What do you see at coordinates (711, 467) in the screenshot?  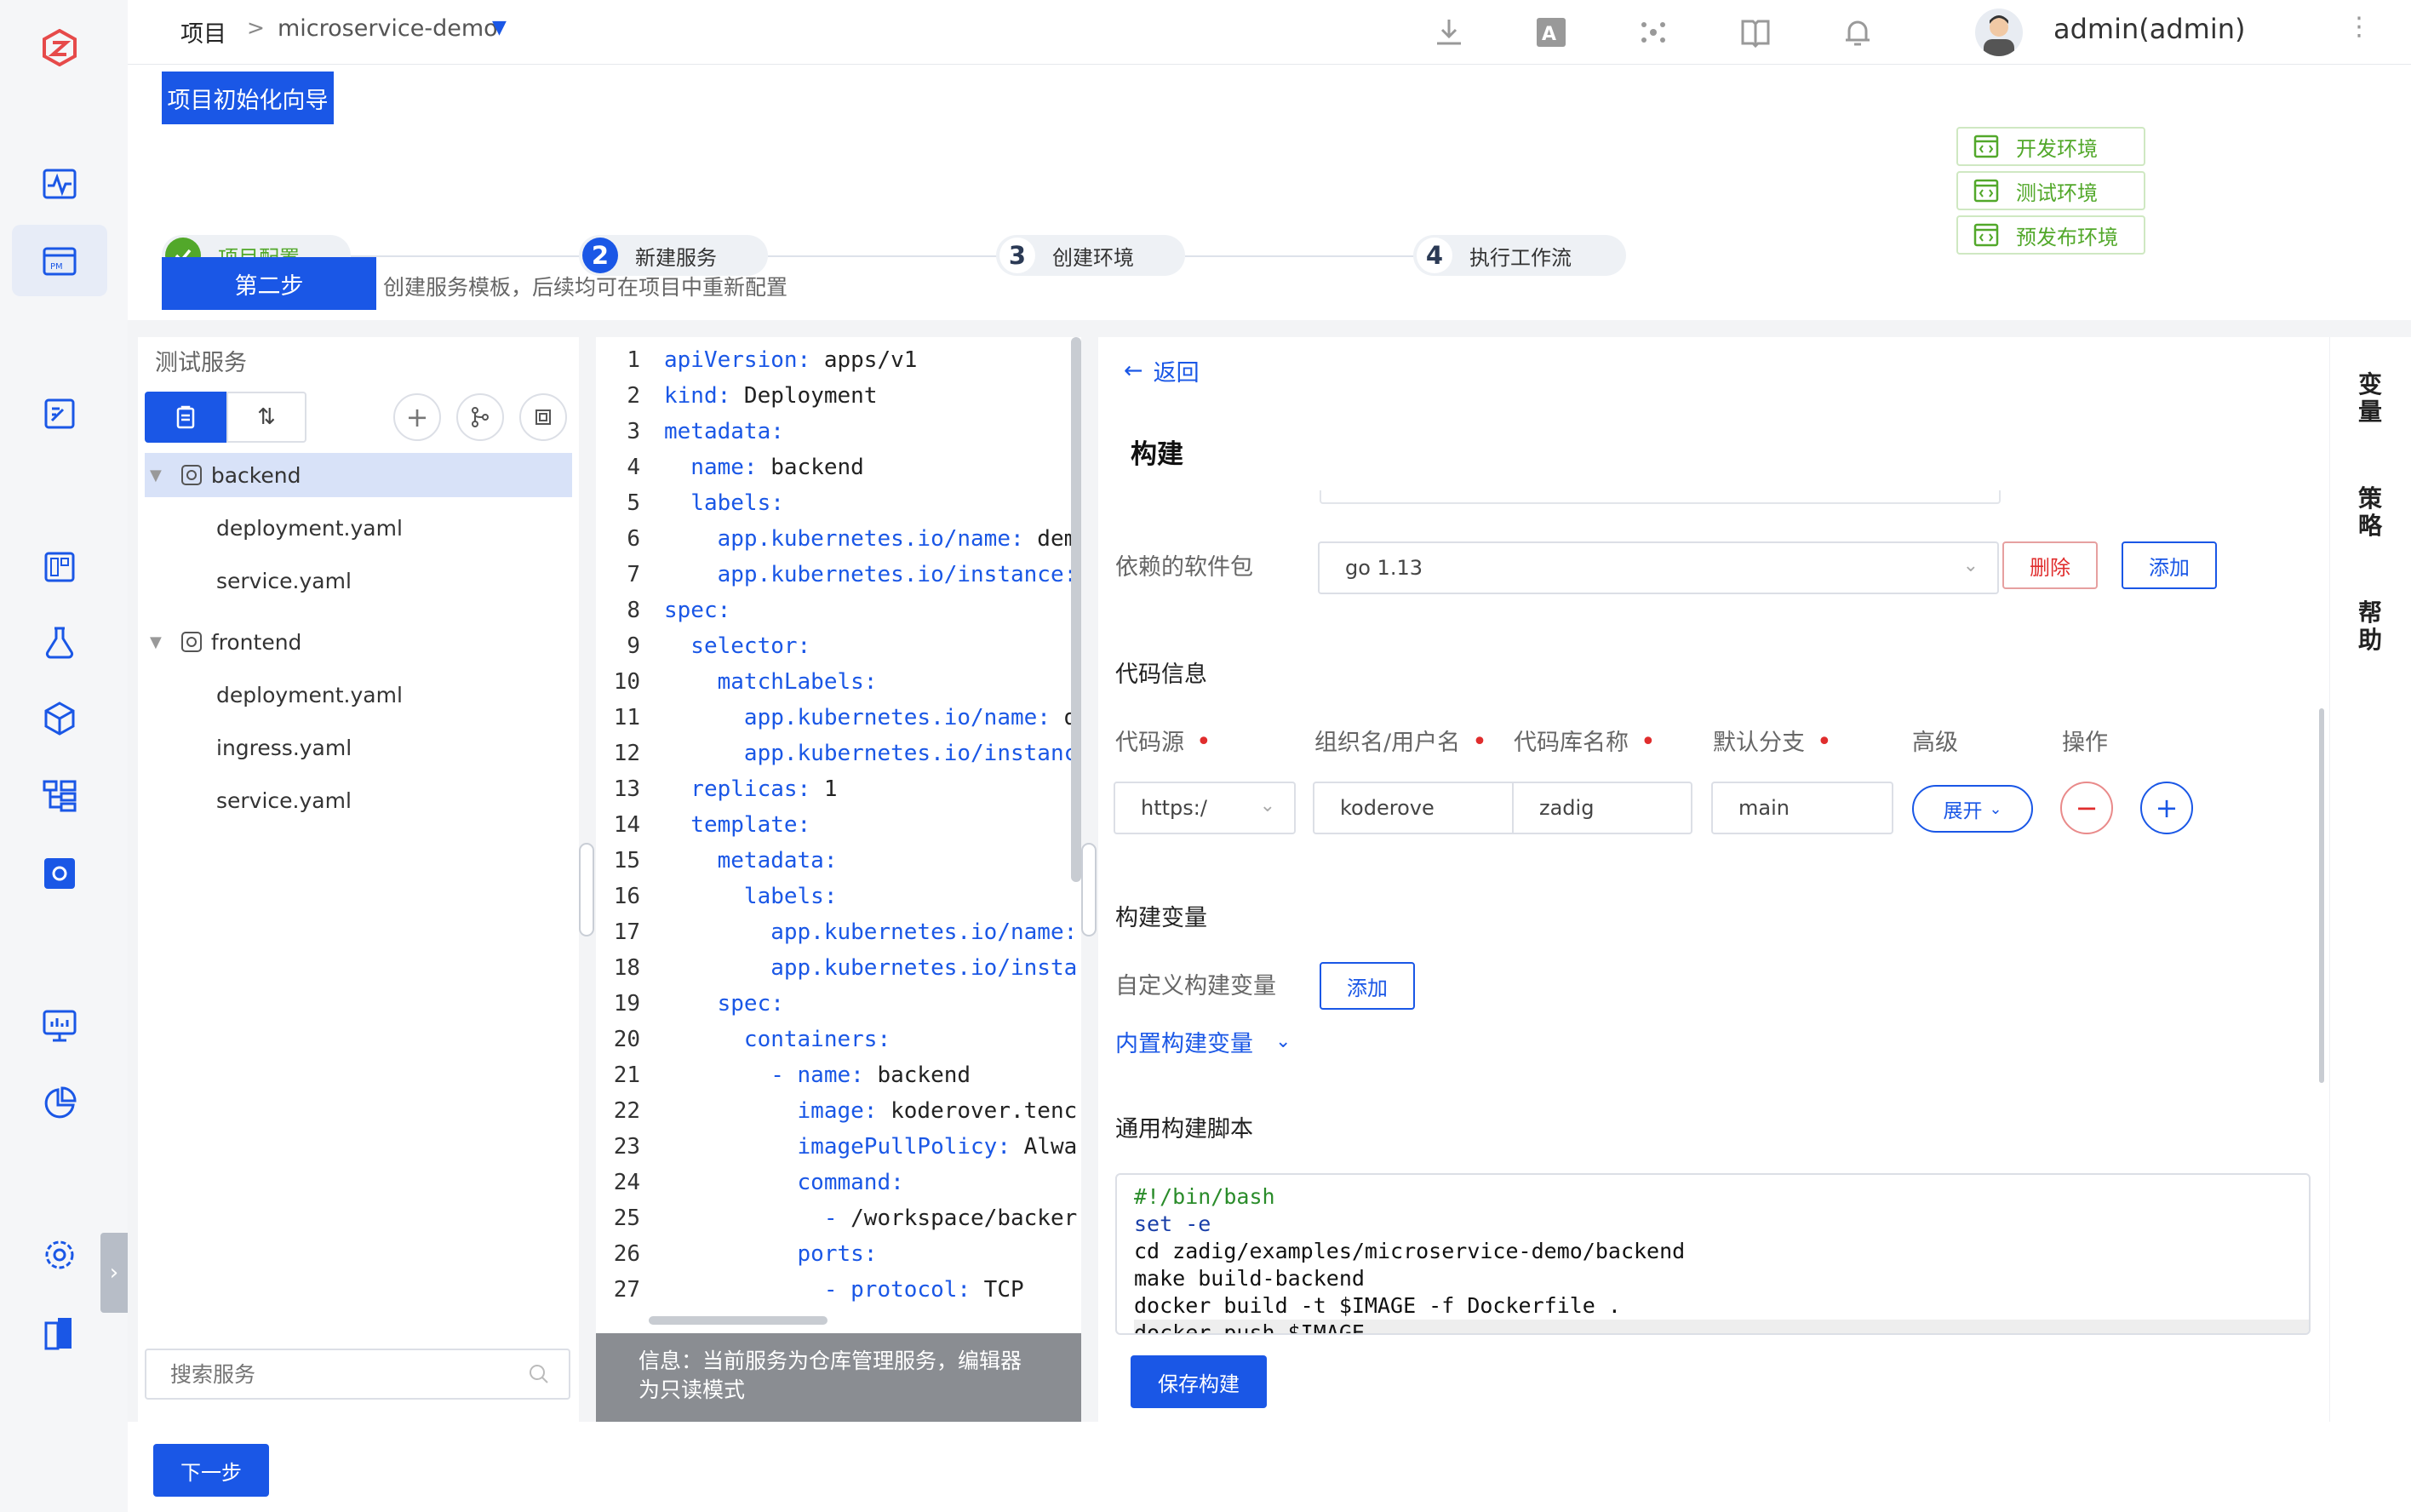 I see `yaml-key: name:` at bounding box center [711, 467].